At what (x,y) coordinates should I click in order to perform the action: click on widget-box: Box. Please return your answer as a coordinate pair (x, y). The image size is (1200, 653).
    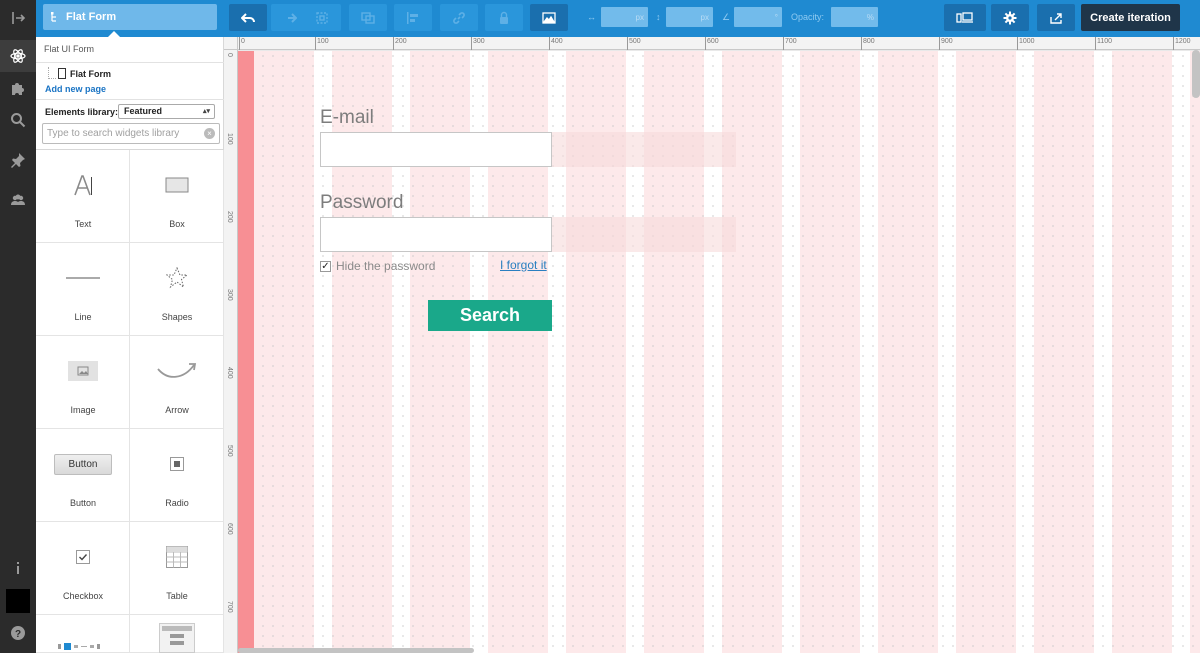
    Looking at the image, I should click on (177, 196).